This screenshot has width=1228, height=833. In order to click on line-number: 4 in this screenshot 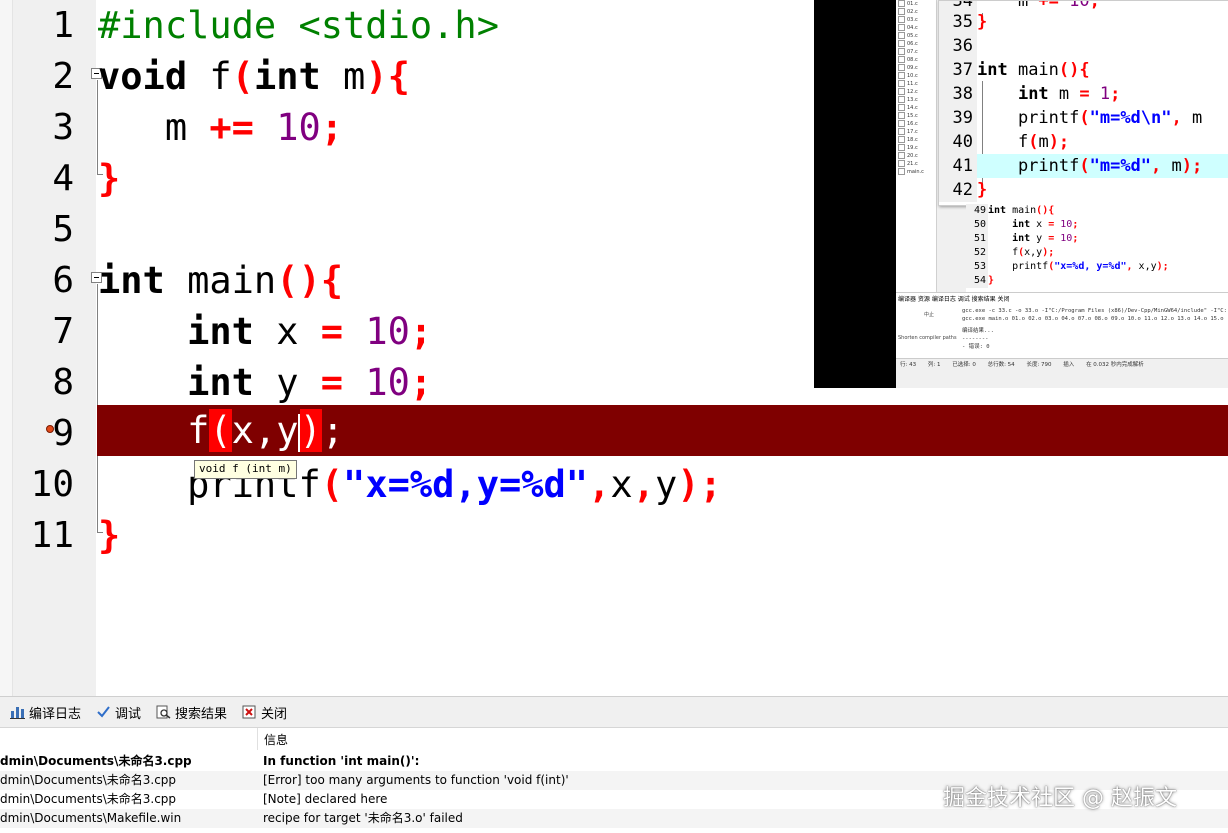, I will do `click(63, 178)`.